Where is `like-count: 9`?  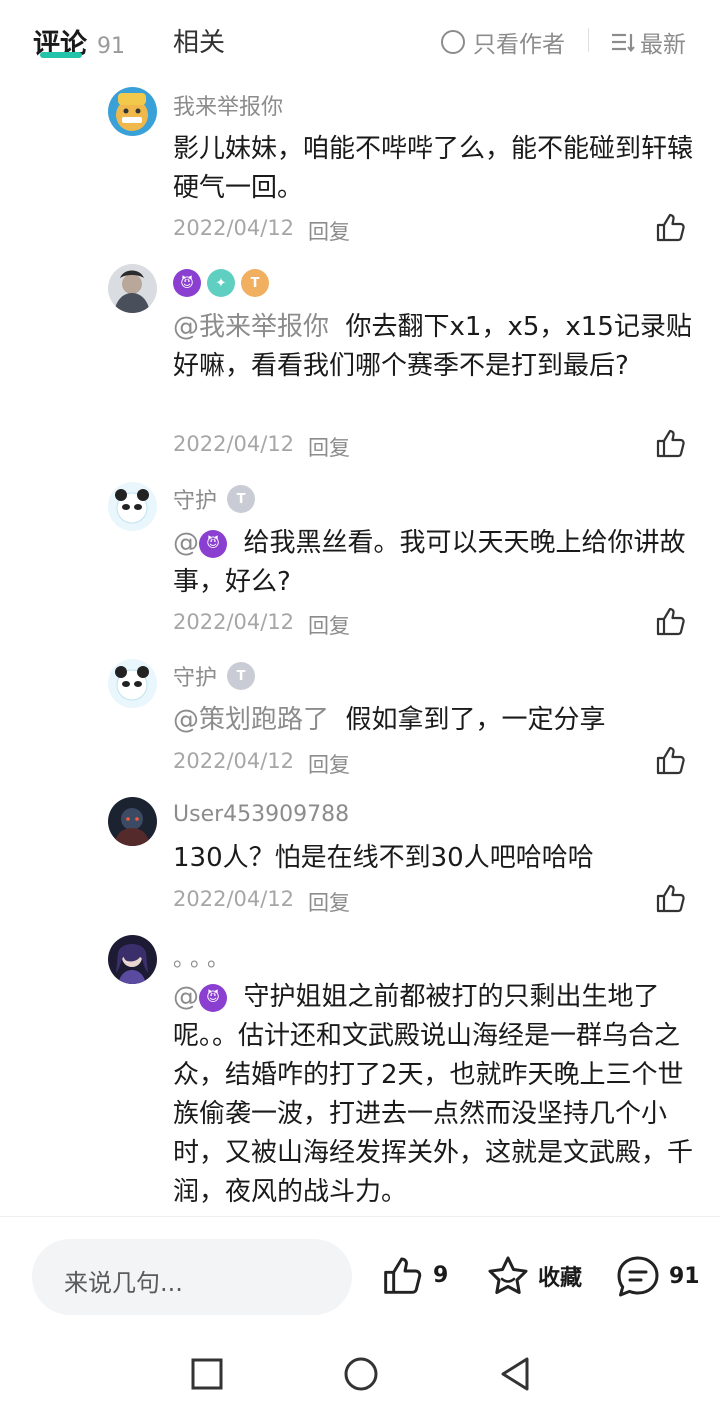
like-count: 9 is located at coordinates (441, 1275).